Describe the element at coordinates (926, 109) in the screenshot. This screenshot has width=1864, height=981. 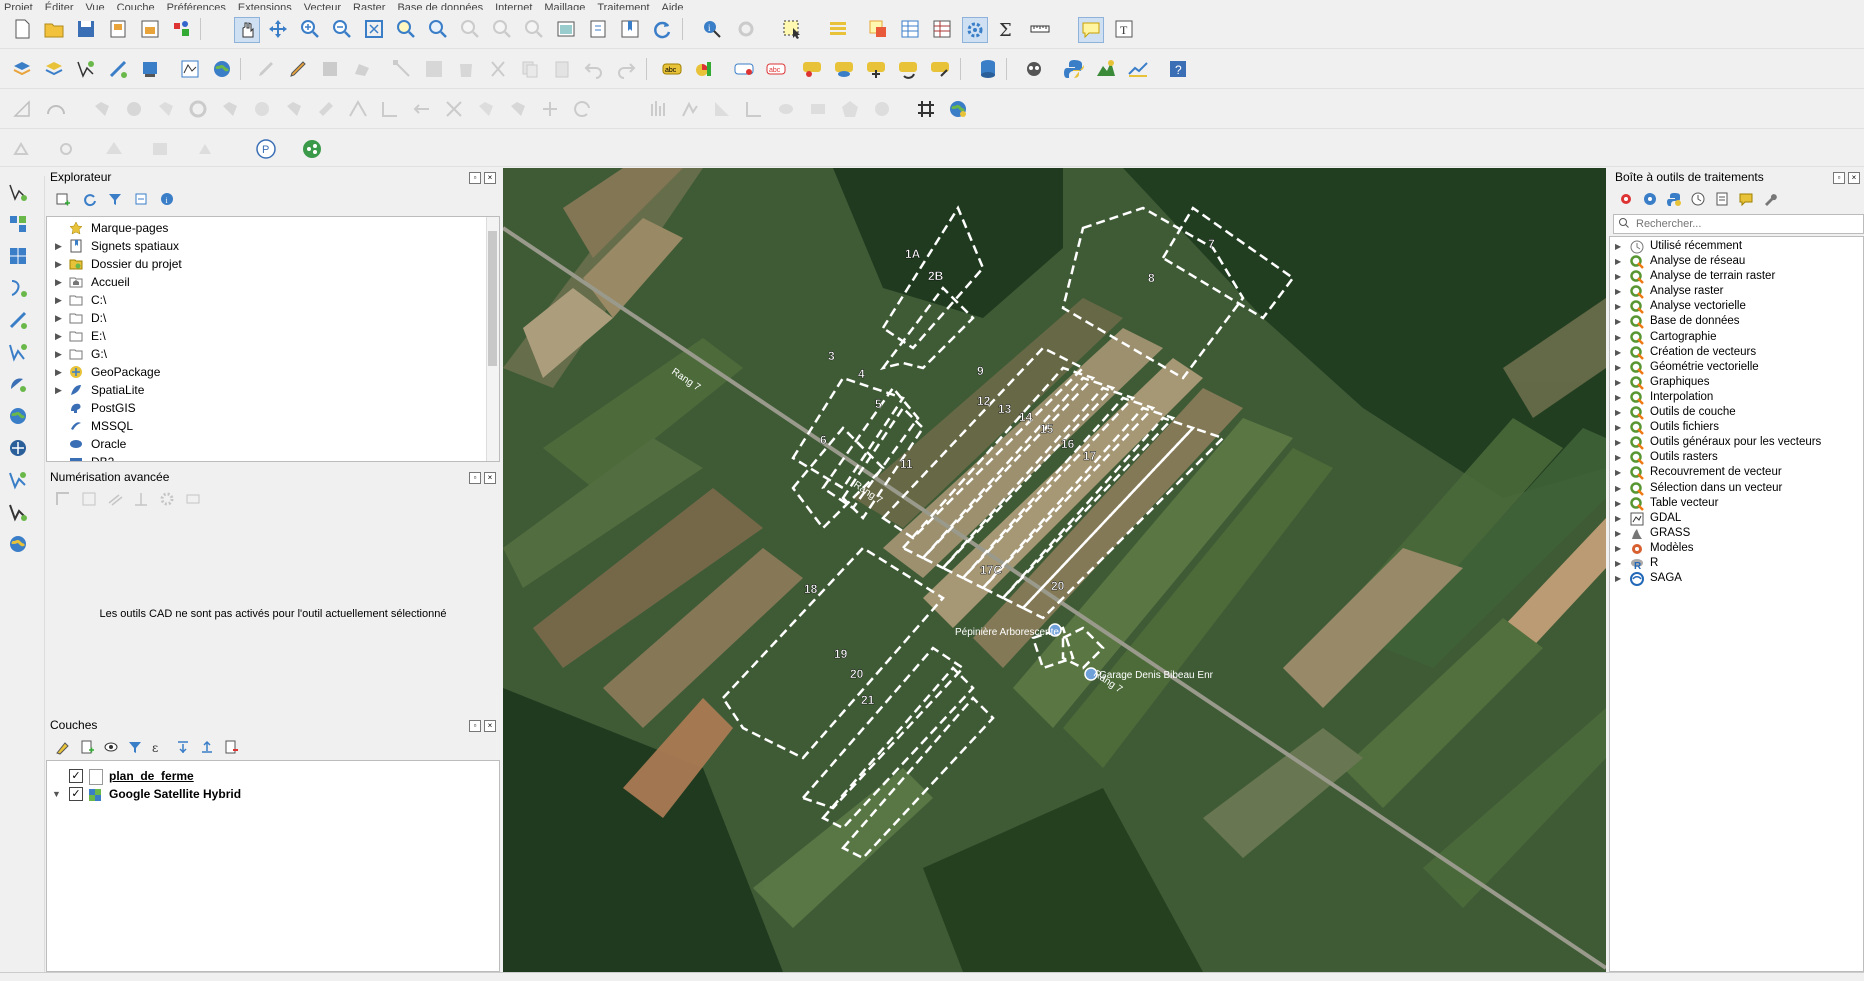
I see `grid-icon` at that location.